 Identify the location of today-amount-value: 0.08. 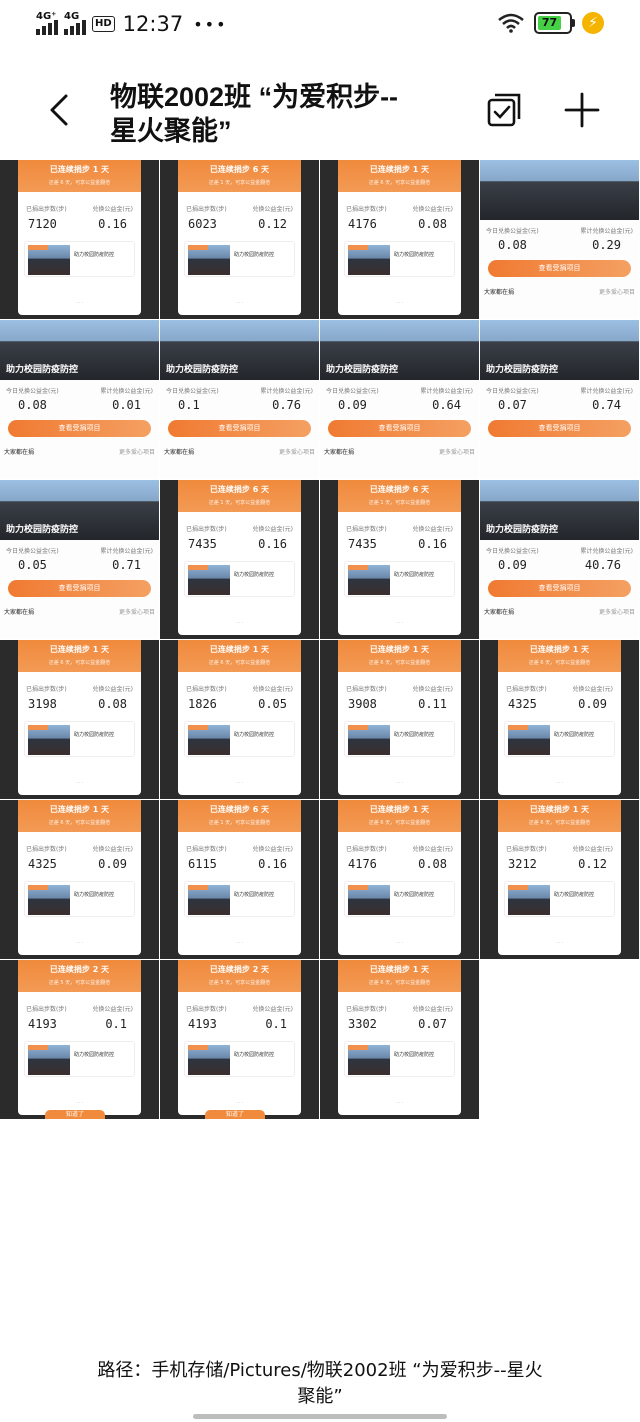
(32, 405).